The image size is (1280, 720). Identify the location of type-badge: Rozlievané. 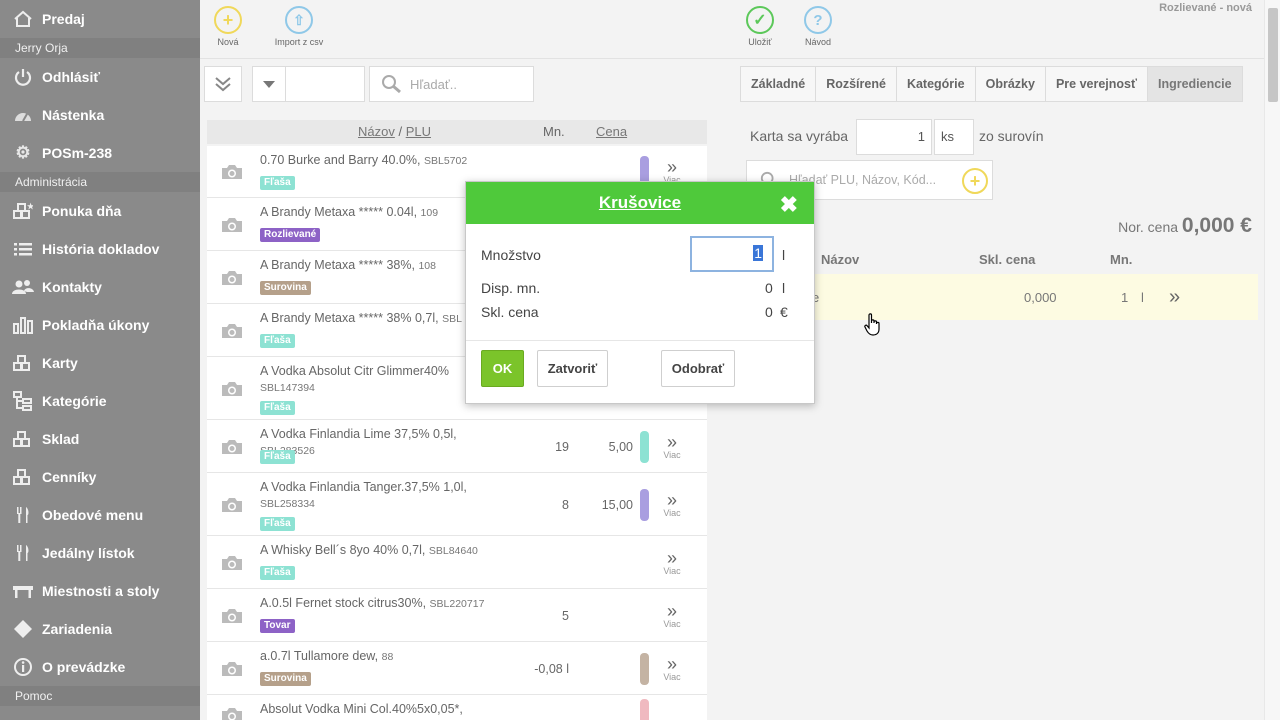
(290, 235).